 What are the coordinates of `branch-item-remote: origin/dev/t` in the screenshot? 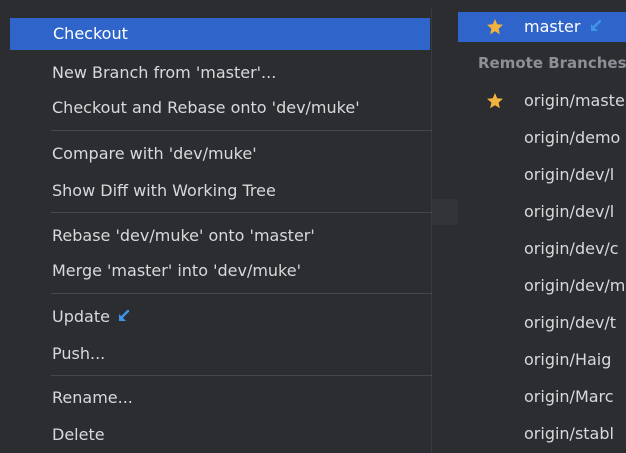 It's located at (542, 322).